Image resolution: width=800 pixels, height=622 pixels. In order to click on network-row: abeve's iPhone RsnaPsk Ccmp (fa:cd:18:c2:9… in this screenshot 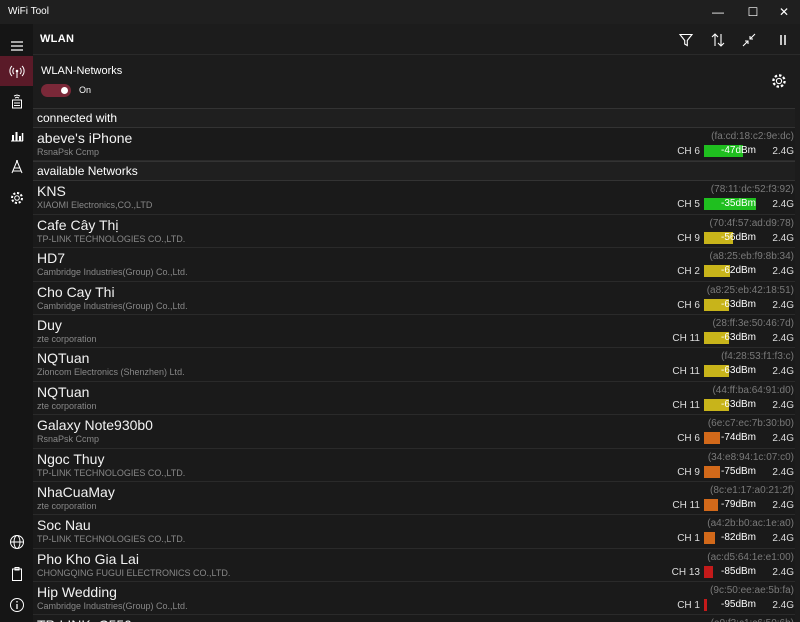, I will do `click(416, 145)`.